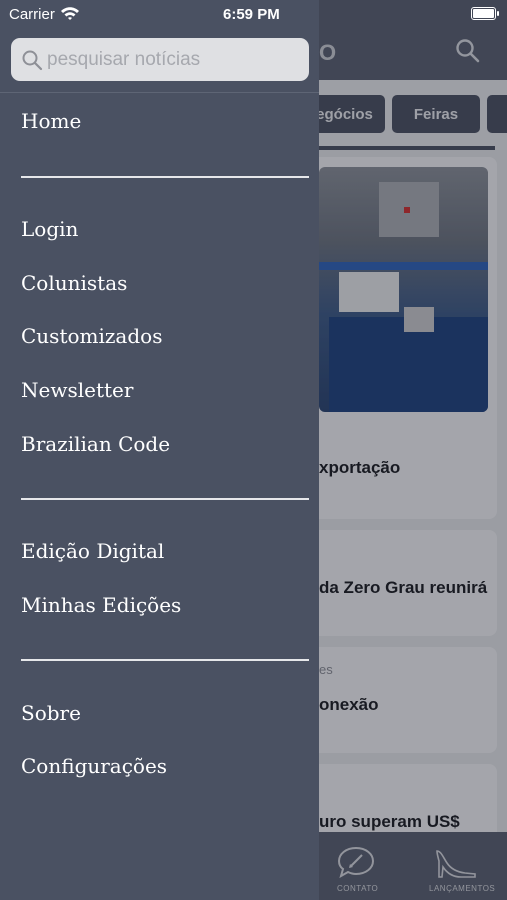 The width and height of the screenshot is (507, 900). I want to click on menu-item-colunistas: Colunistas, so click(74, 283).